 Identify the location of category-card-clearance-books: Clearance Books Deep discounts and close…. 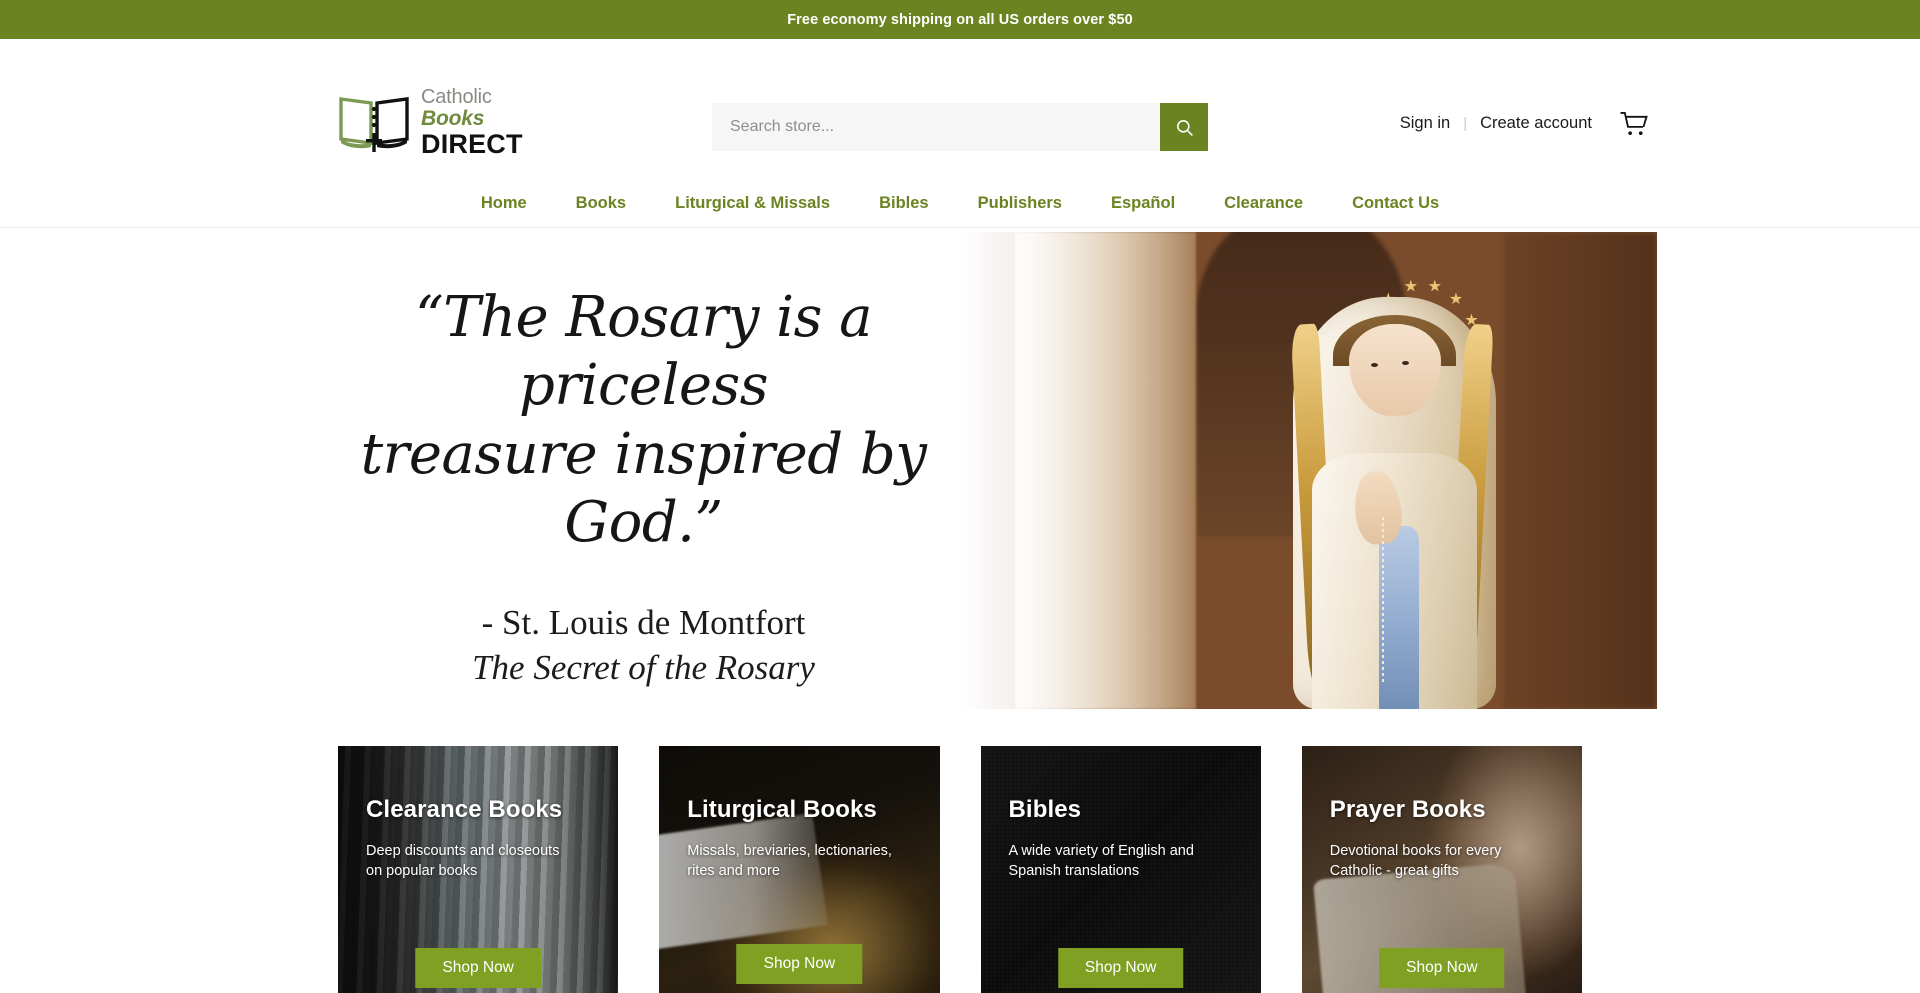
(478, 869).